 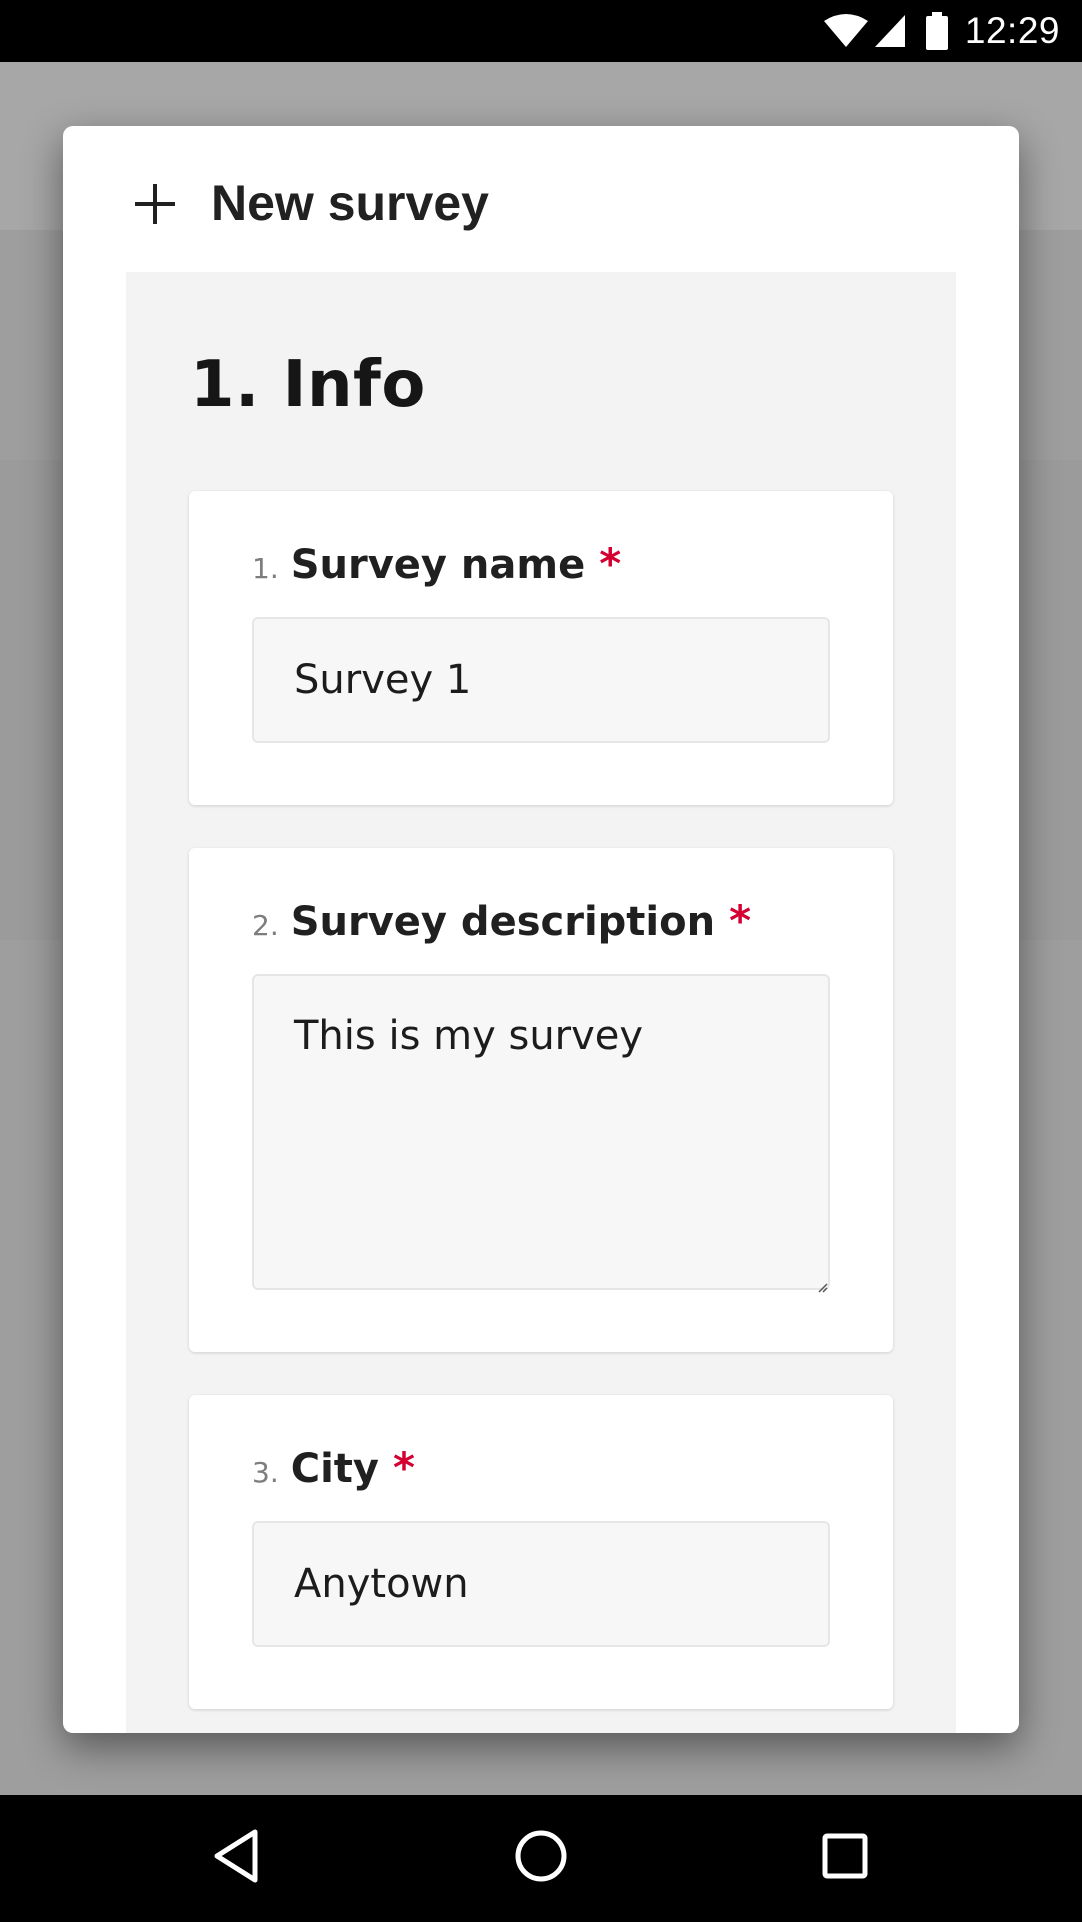 I want to click on question-title: Survey description, so click(x=503, y=922).